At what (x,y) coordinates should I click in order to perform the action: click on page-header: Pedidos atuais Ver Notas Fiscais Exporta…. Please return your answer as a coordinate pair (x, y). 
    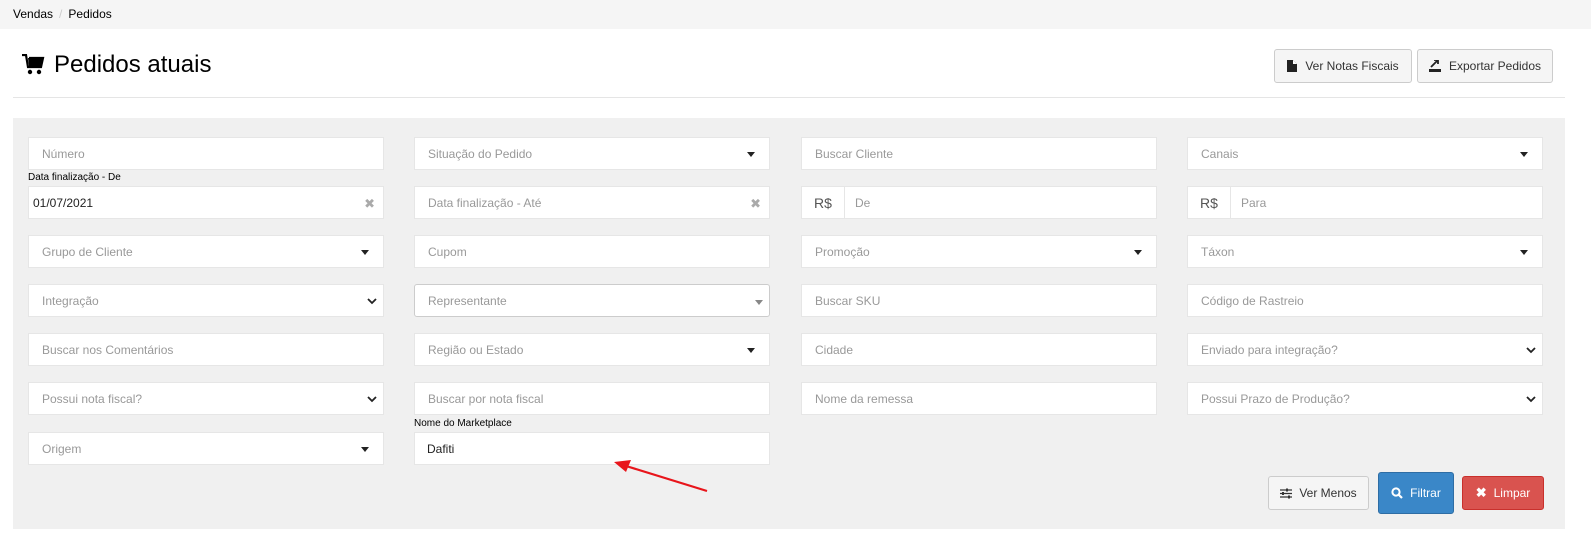
    Looking at the image, I should click on (789, 63).